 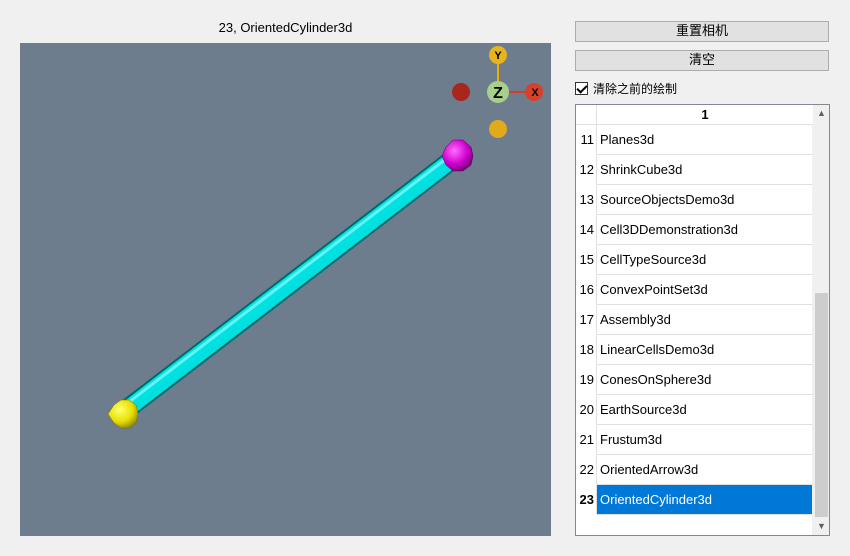 I want to click on table-row: 16 ConvexPointSet3d, so click(x=694, y=290).